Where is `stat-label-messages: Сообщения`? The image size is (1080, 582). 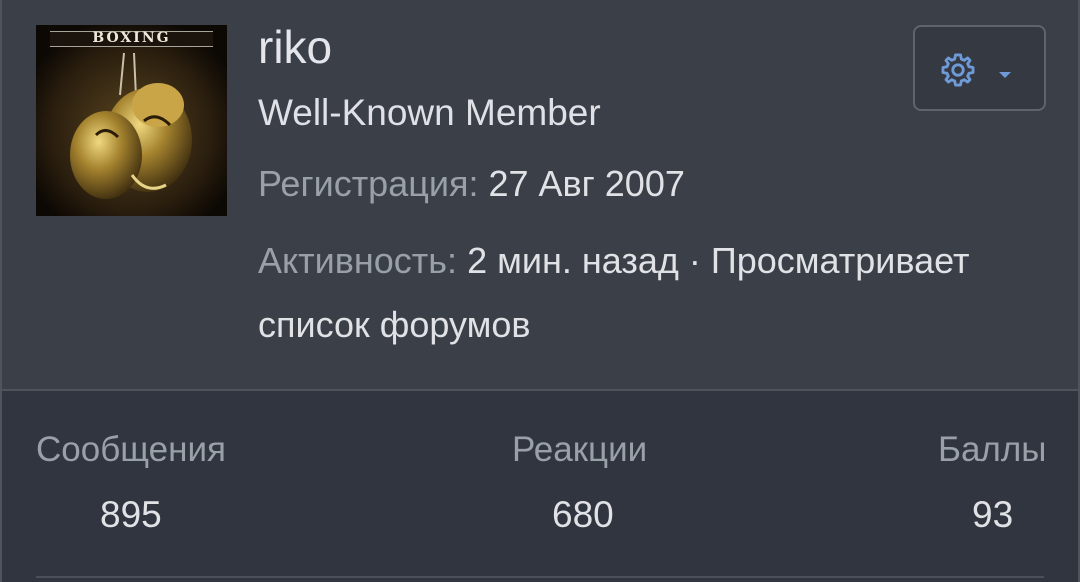
stat-label-messages: Сообщения is located at coordinates (131, 449).